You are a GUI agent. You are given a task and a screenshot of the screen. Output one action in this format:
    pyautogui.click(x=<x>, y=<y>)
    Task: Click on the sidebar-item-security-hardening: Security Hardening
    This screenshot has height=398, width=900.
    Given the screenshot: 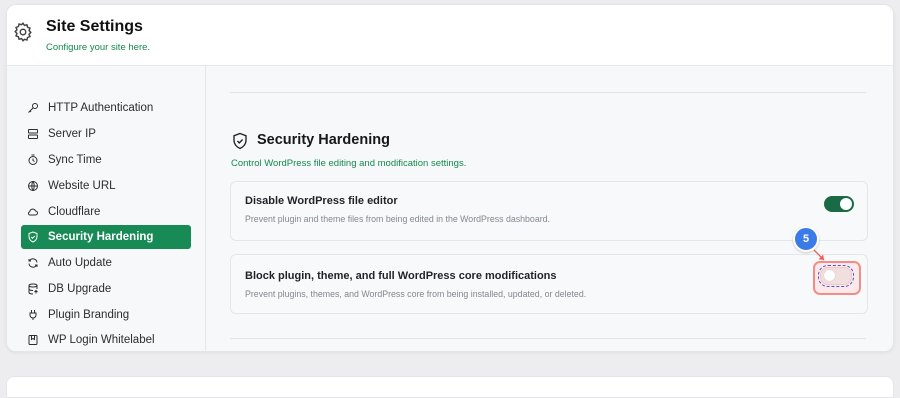 What is the action you would take?
    pyautogui.click(x=106, y=237)
    